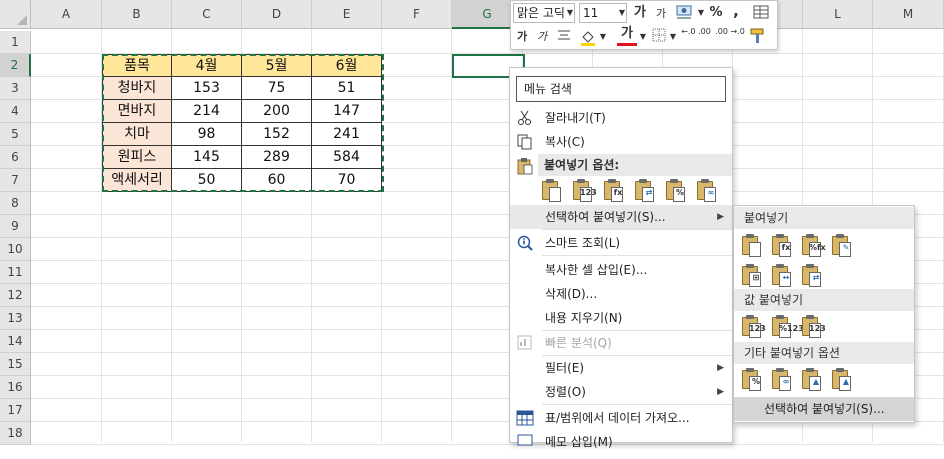 The height and width of the screenshot is (459, 944). What do you see at coordinates (347, 111) in the screenshot?
I see `table-cell: 147` at bounding box center [347, 111].